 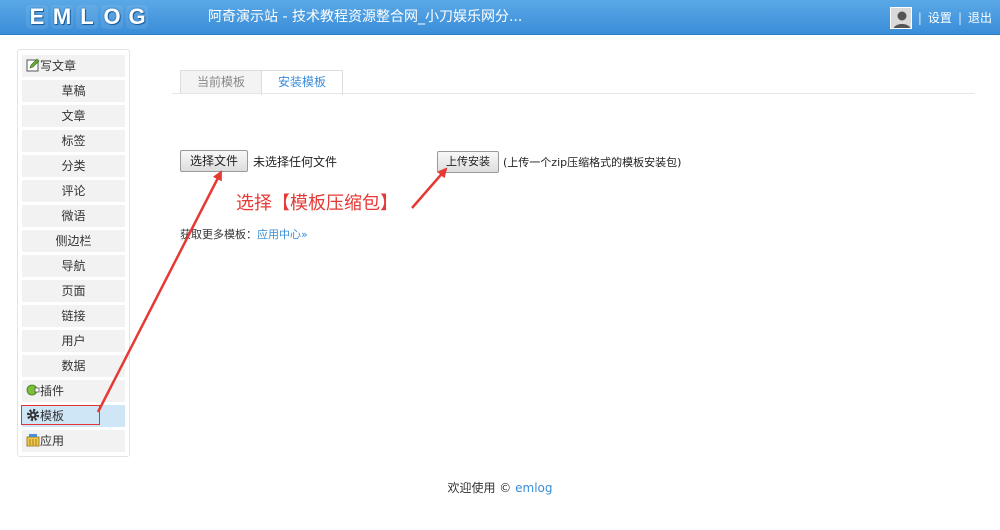 What do you see at coordinates (302, 82) in the screenshot?
I see `tab-install-template: 安装模板` at bounding box center [302, 82].